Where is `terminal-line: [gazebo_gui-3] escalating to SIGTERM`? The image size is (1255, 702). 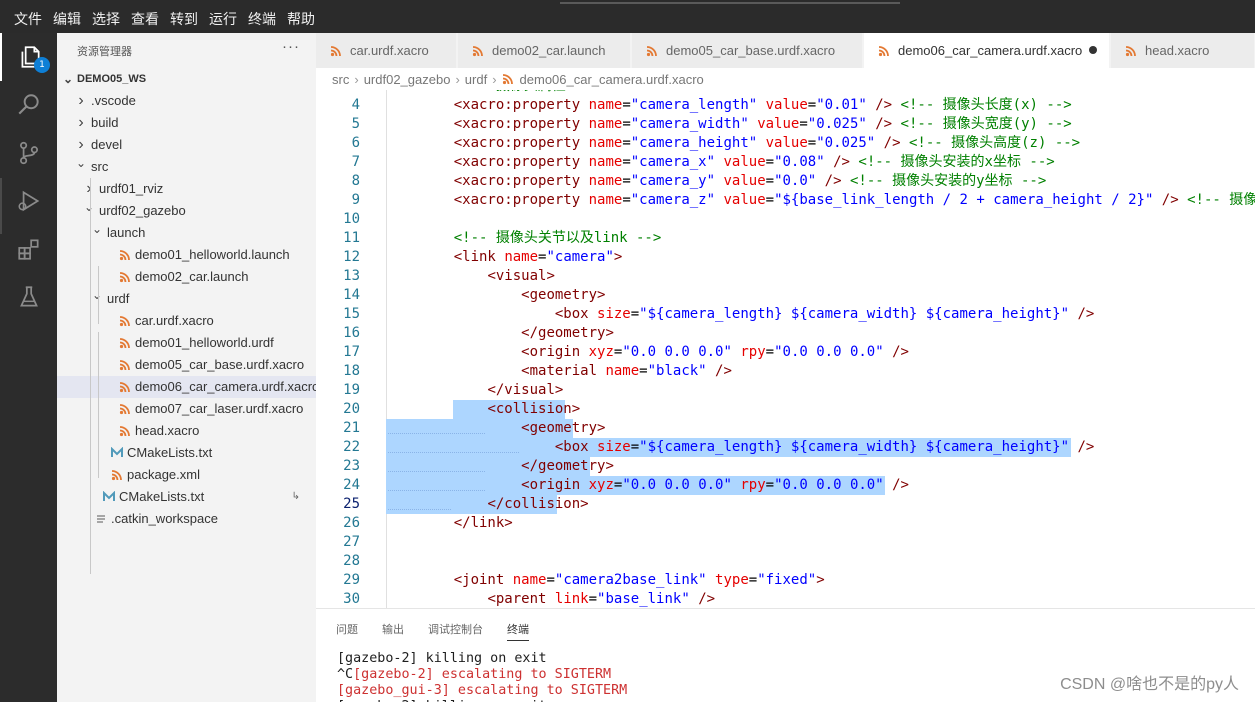
terminal-line: [gazebo_gui-3] escalating to SIGTERM is located at coordinates (482, 691).